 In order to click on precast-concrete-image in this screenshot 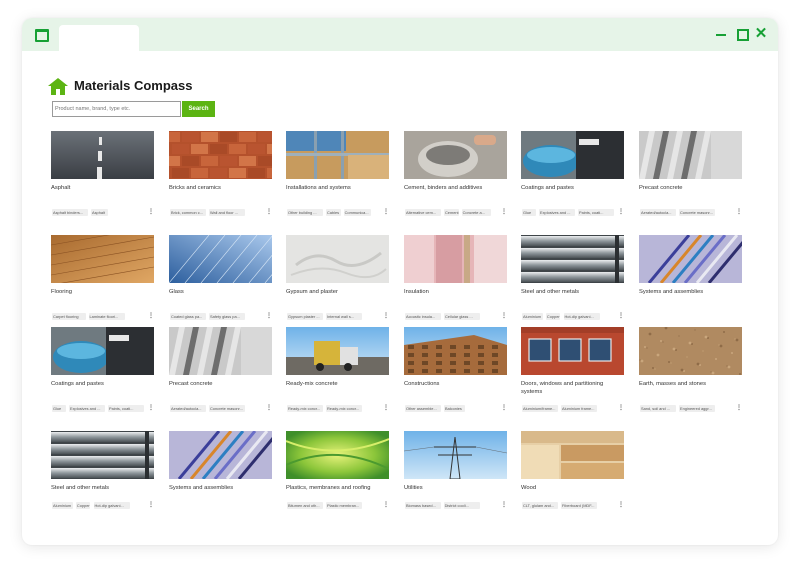, I will do `click(690, 155)`.